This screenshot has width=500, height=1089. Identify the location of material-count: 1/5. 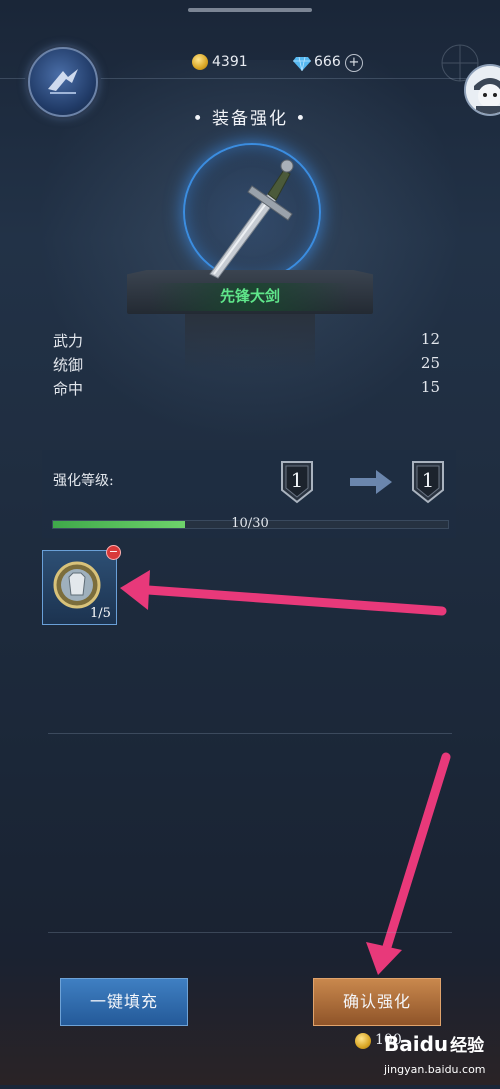
(100, 613).